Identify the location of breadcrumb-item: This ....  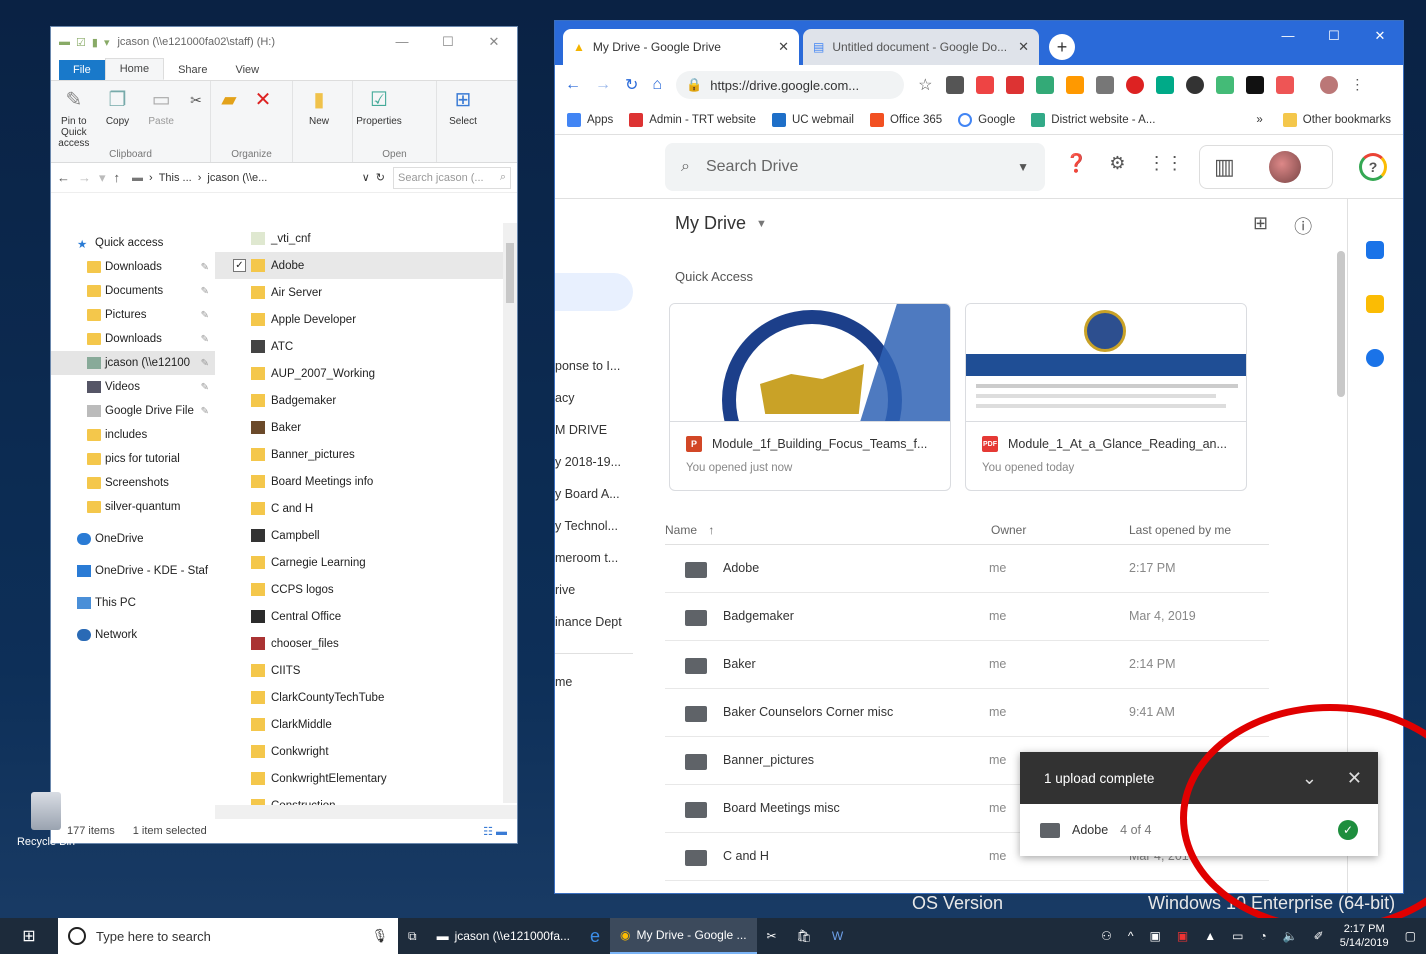
(175, 178).